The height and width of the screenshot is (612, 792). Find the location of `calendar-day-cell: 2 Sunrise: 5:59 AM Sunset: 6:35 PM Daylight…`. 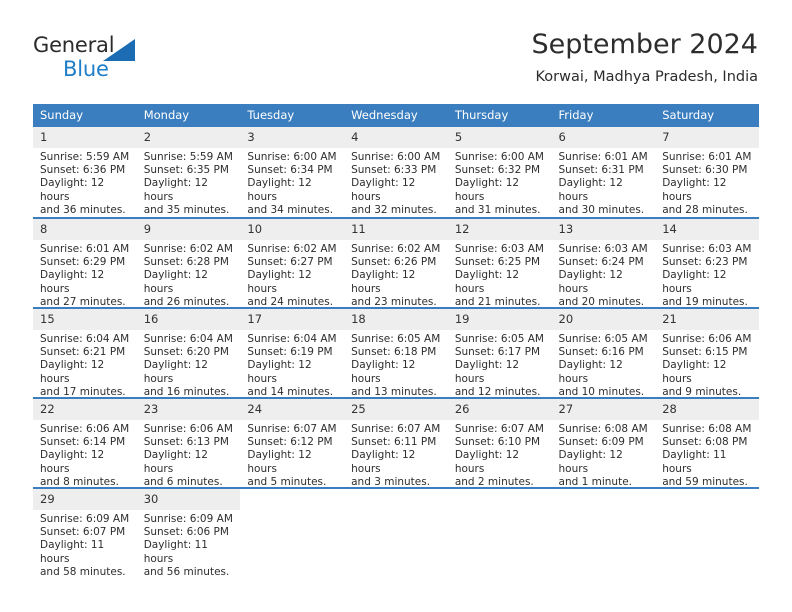

calendar-day-cell: 2 Sunrise: 5:59 AM Sunset: 6:35 PM Daylight… is located at coordinates (188, 172).